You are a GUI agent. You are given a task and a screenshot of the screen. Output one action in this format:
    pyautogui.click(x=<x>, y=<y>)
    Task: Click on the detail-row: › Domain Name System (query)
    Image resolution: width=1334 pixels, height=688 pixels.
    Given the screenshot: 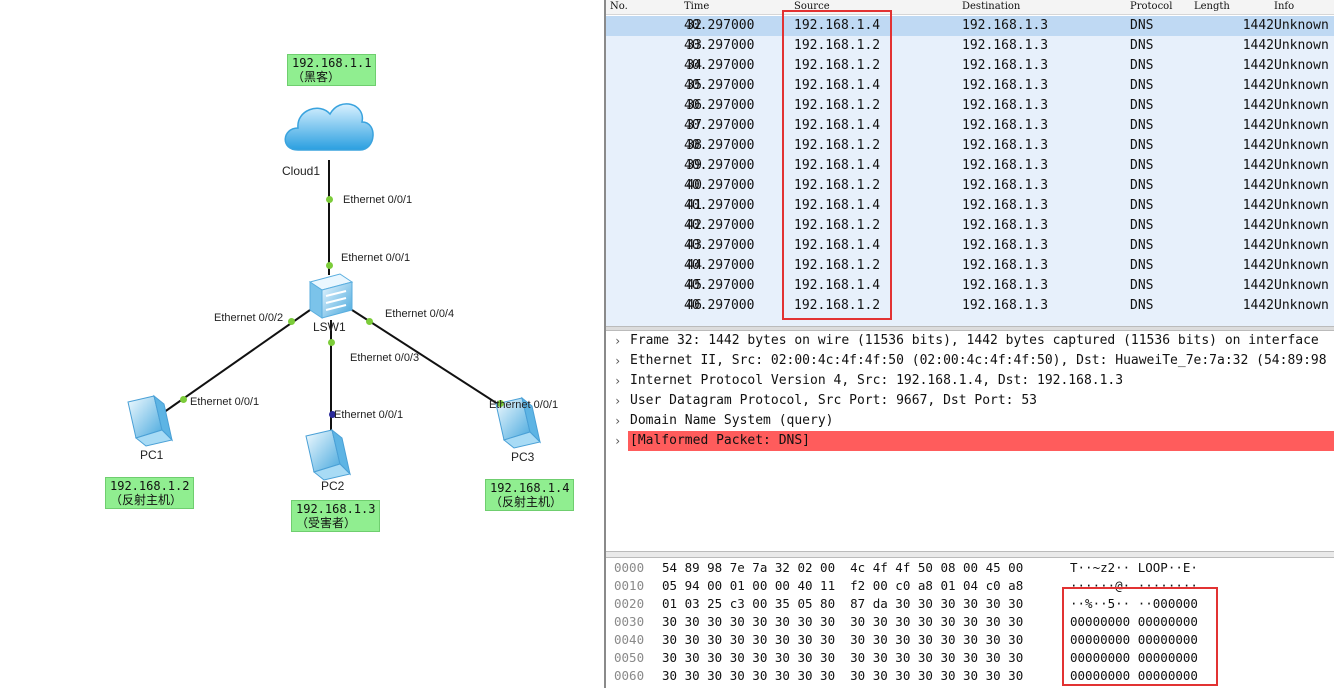 What is the action you would take?
    pyautogui.click(x=970, y=421)
    